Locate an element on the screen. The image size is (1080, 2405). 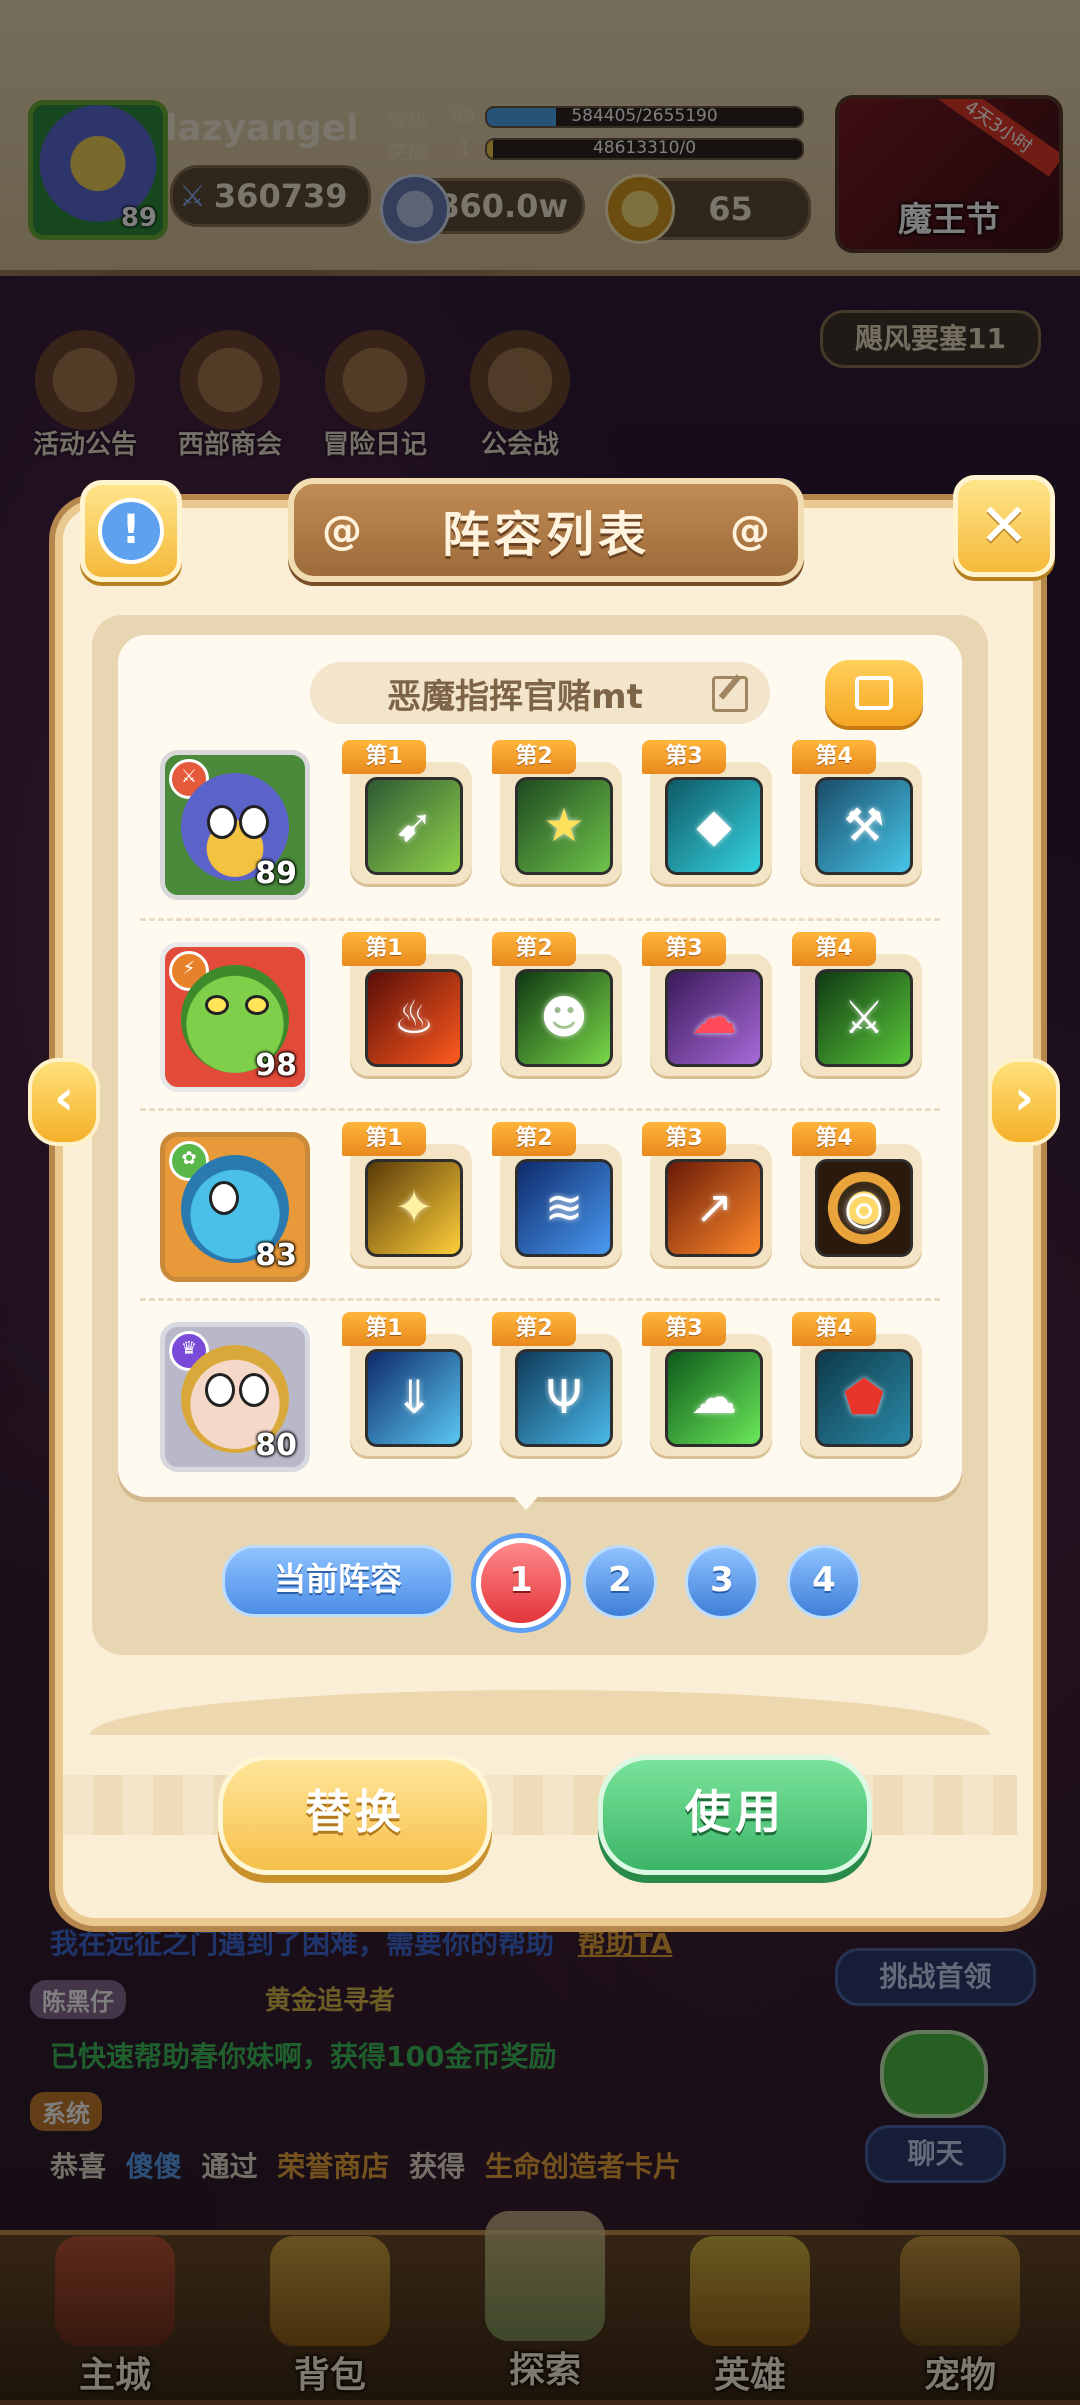
pattern-decoration is located at coordinates (540, 1805).